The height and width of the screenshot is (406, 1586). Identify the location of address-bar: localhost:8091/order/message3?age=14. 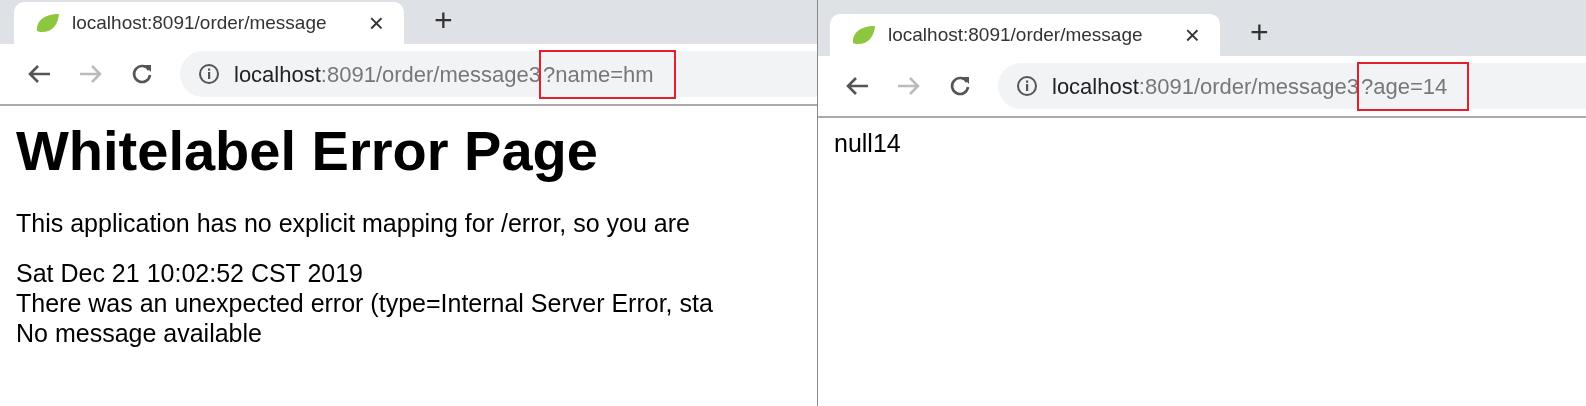
(1292, 86).